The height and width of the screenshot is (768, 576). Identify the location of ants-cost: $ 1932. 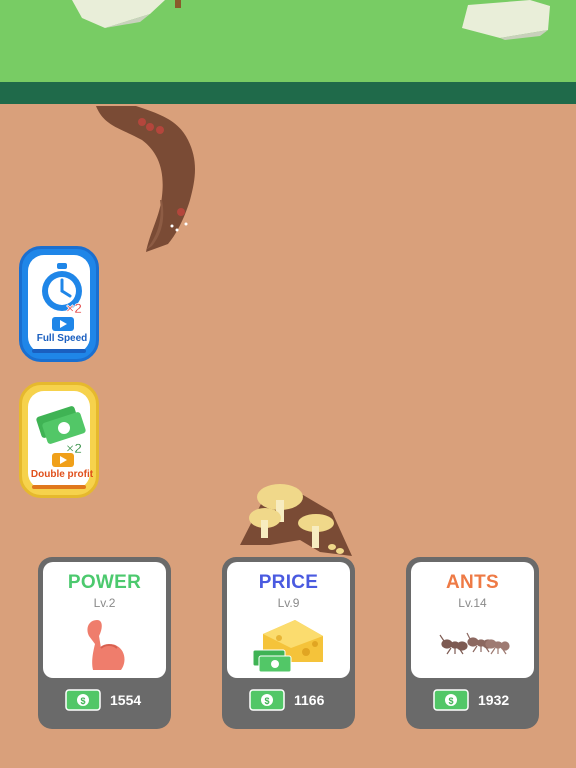
(472, 700).